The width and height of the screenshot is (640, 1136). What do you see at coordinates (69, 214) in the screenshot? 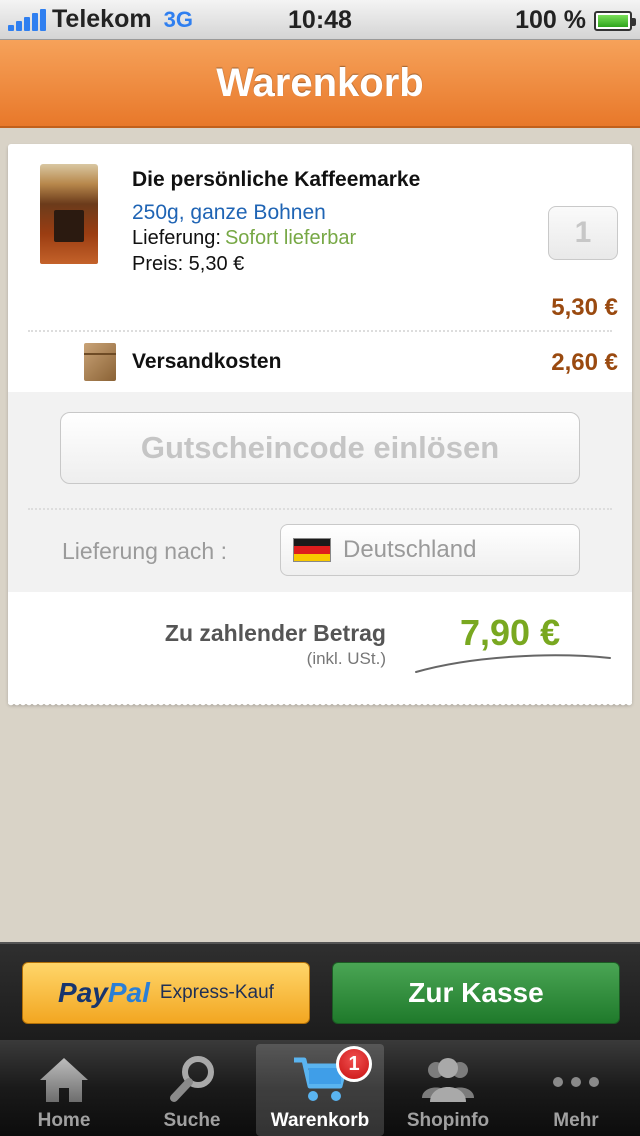
I see `product-image` at bounding box center [69, 214].